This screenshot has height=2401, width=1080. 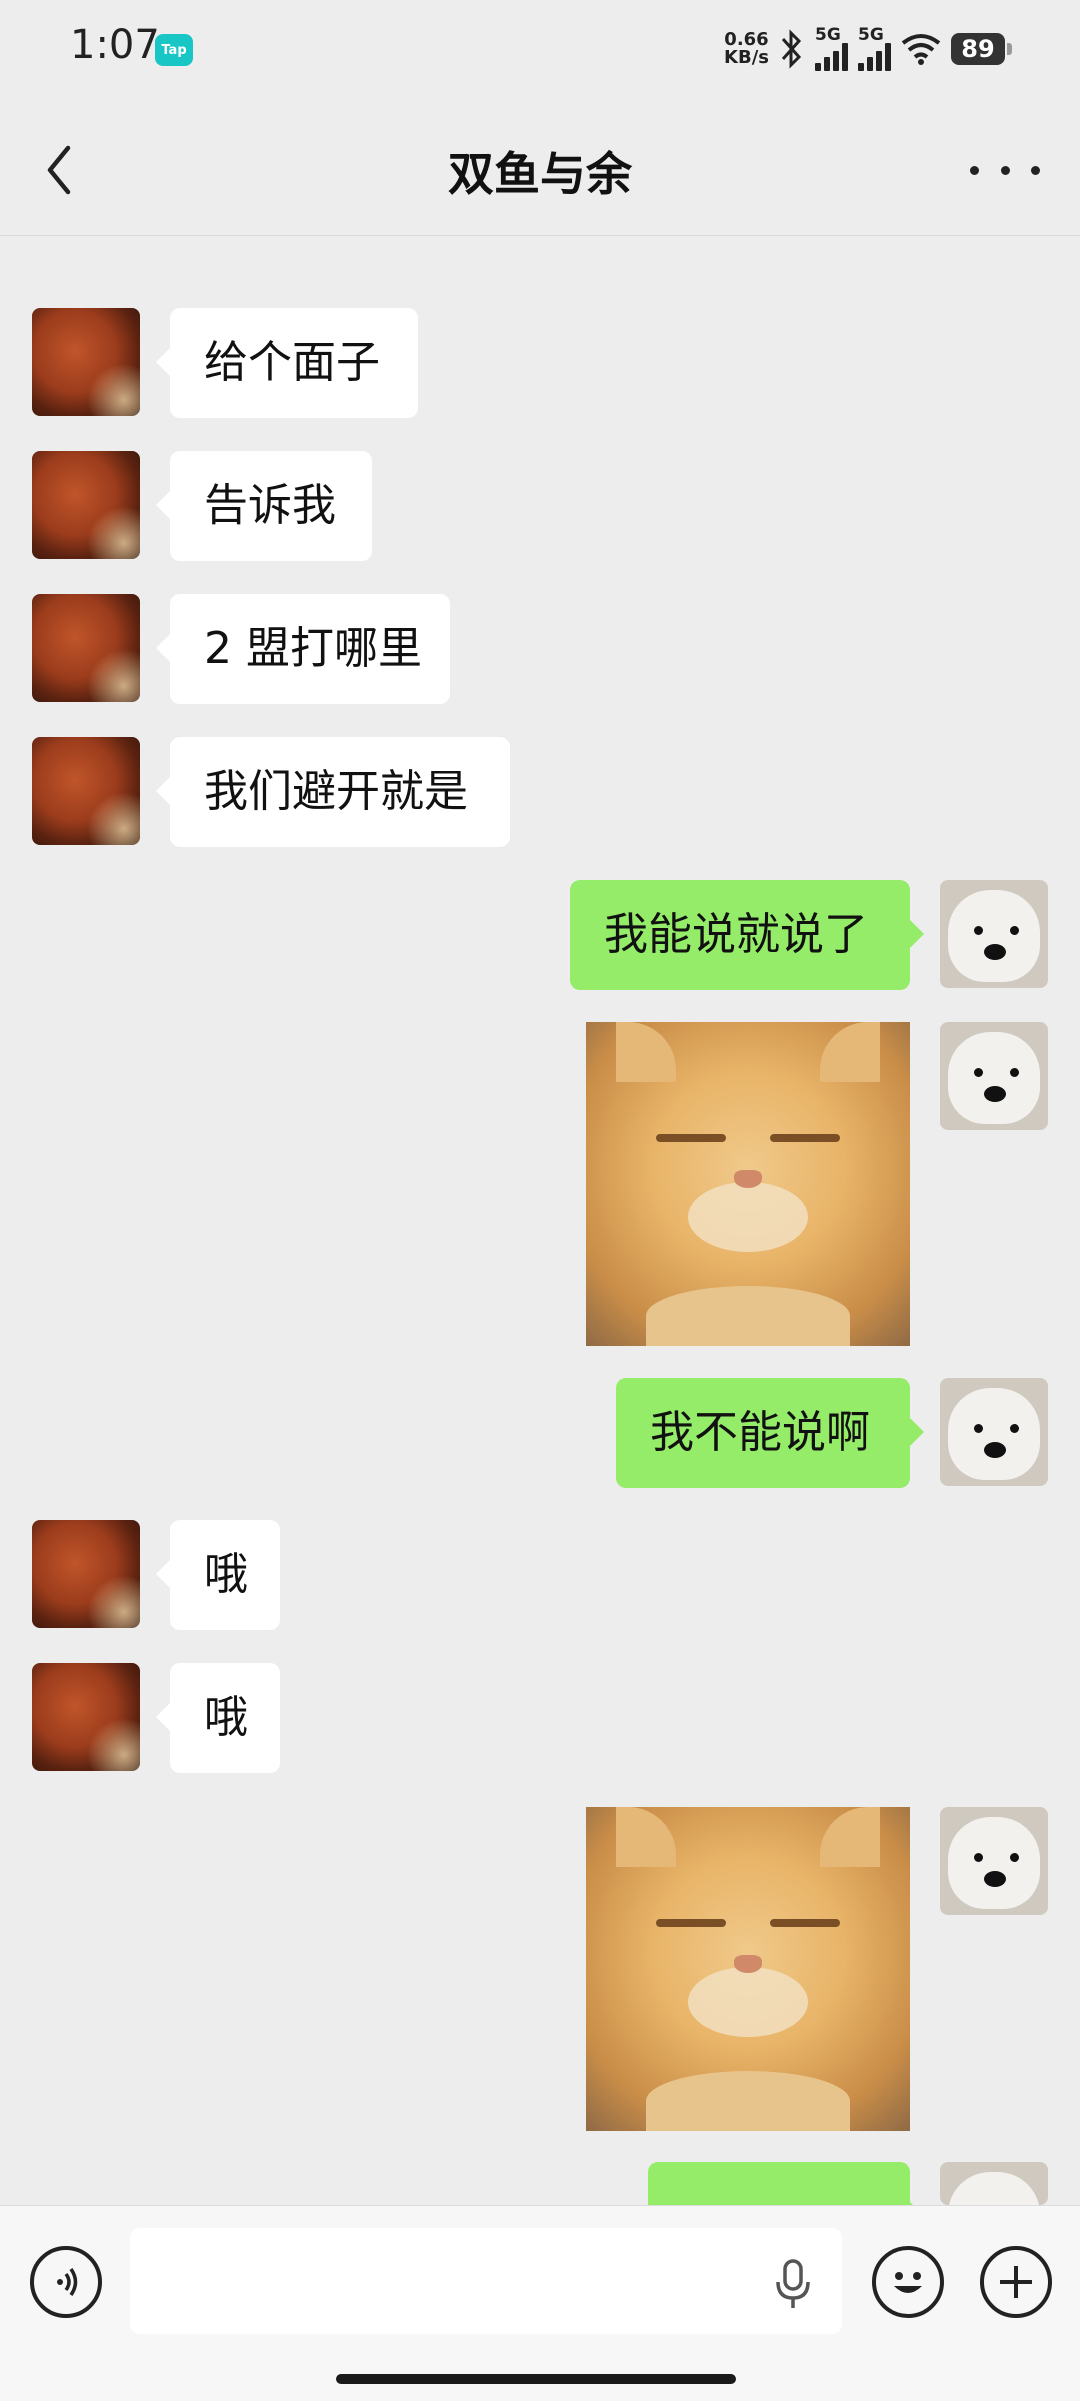 I want to click on chat-title: 双鱼与余, so click(x=540, y=174).